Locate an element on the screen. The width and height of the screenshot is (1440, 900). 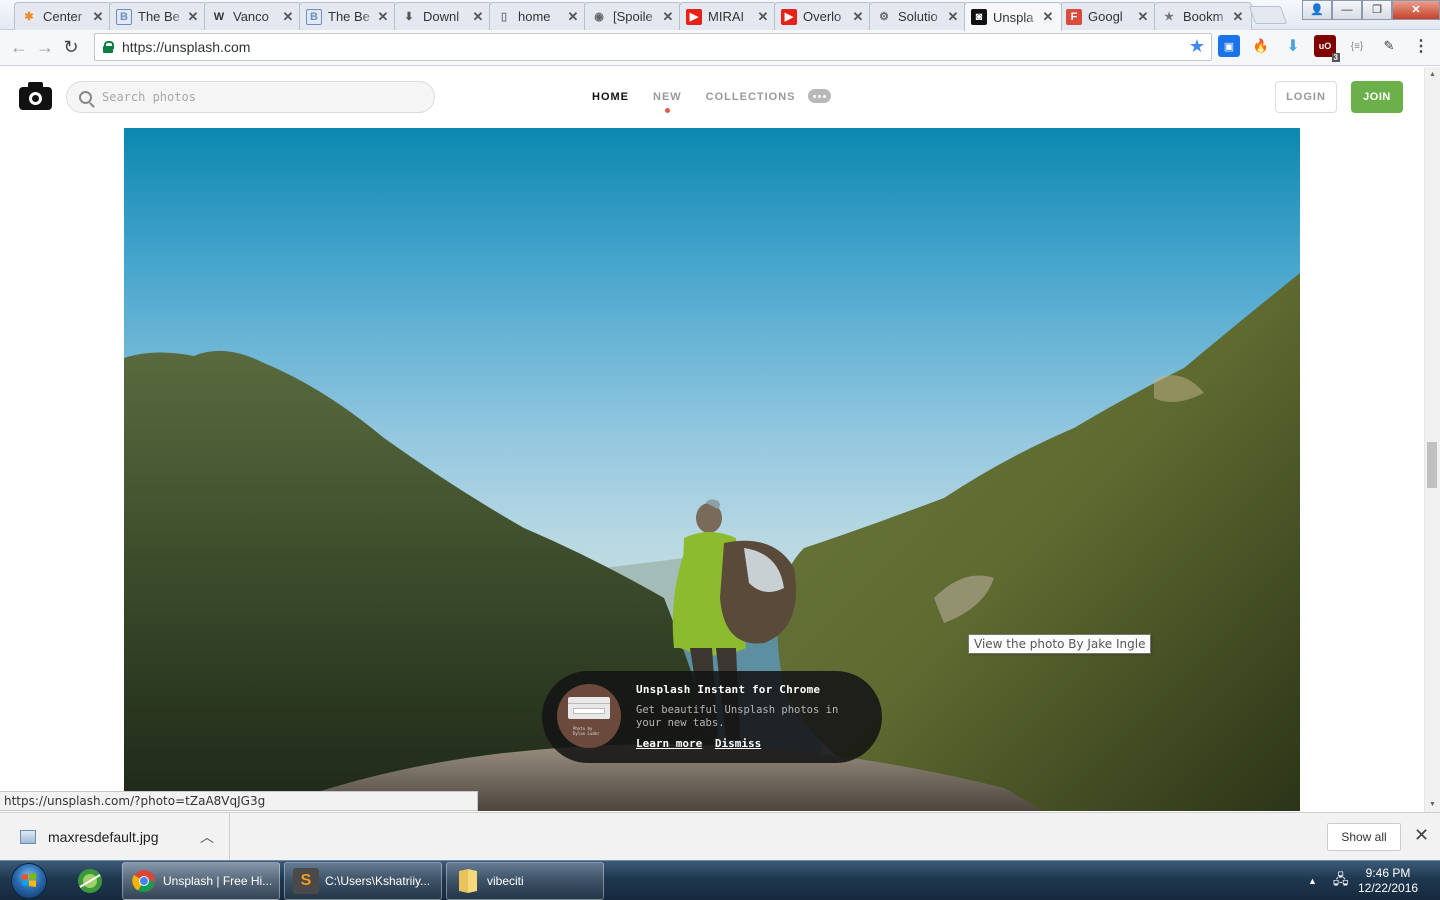
menu-icon: ⋮ is located at coordinates (1421, 46).